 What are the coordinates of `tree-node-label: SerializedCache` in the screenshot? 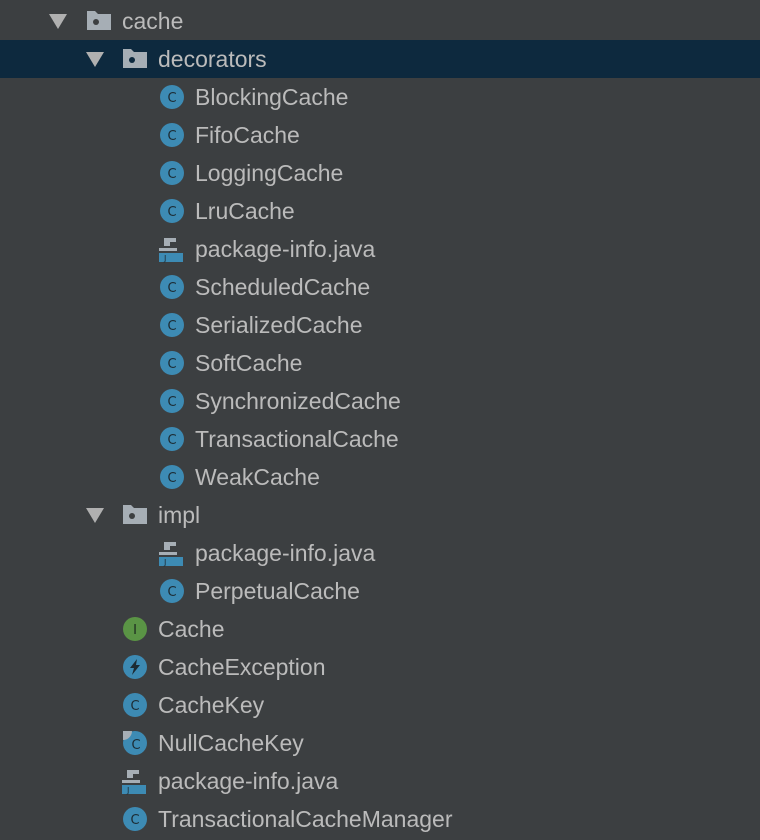 It's located at (279, 325).